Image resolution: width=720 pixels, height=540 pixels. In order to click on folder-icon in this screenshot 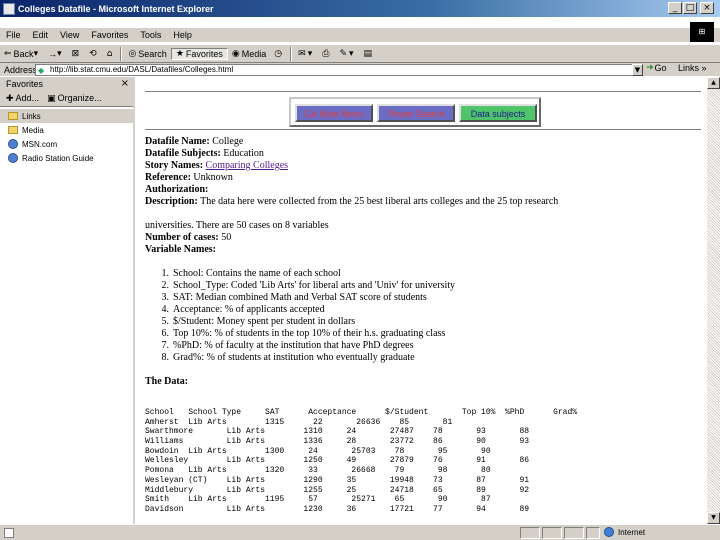, I will do `click(13, 116)`.